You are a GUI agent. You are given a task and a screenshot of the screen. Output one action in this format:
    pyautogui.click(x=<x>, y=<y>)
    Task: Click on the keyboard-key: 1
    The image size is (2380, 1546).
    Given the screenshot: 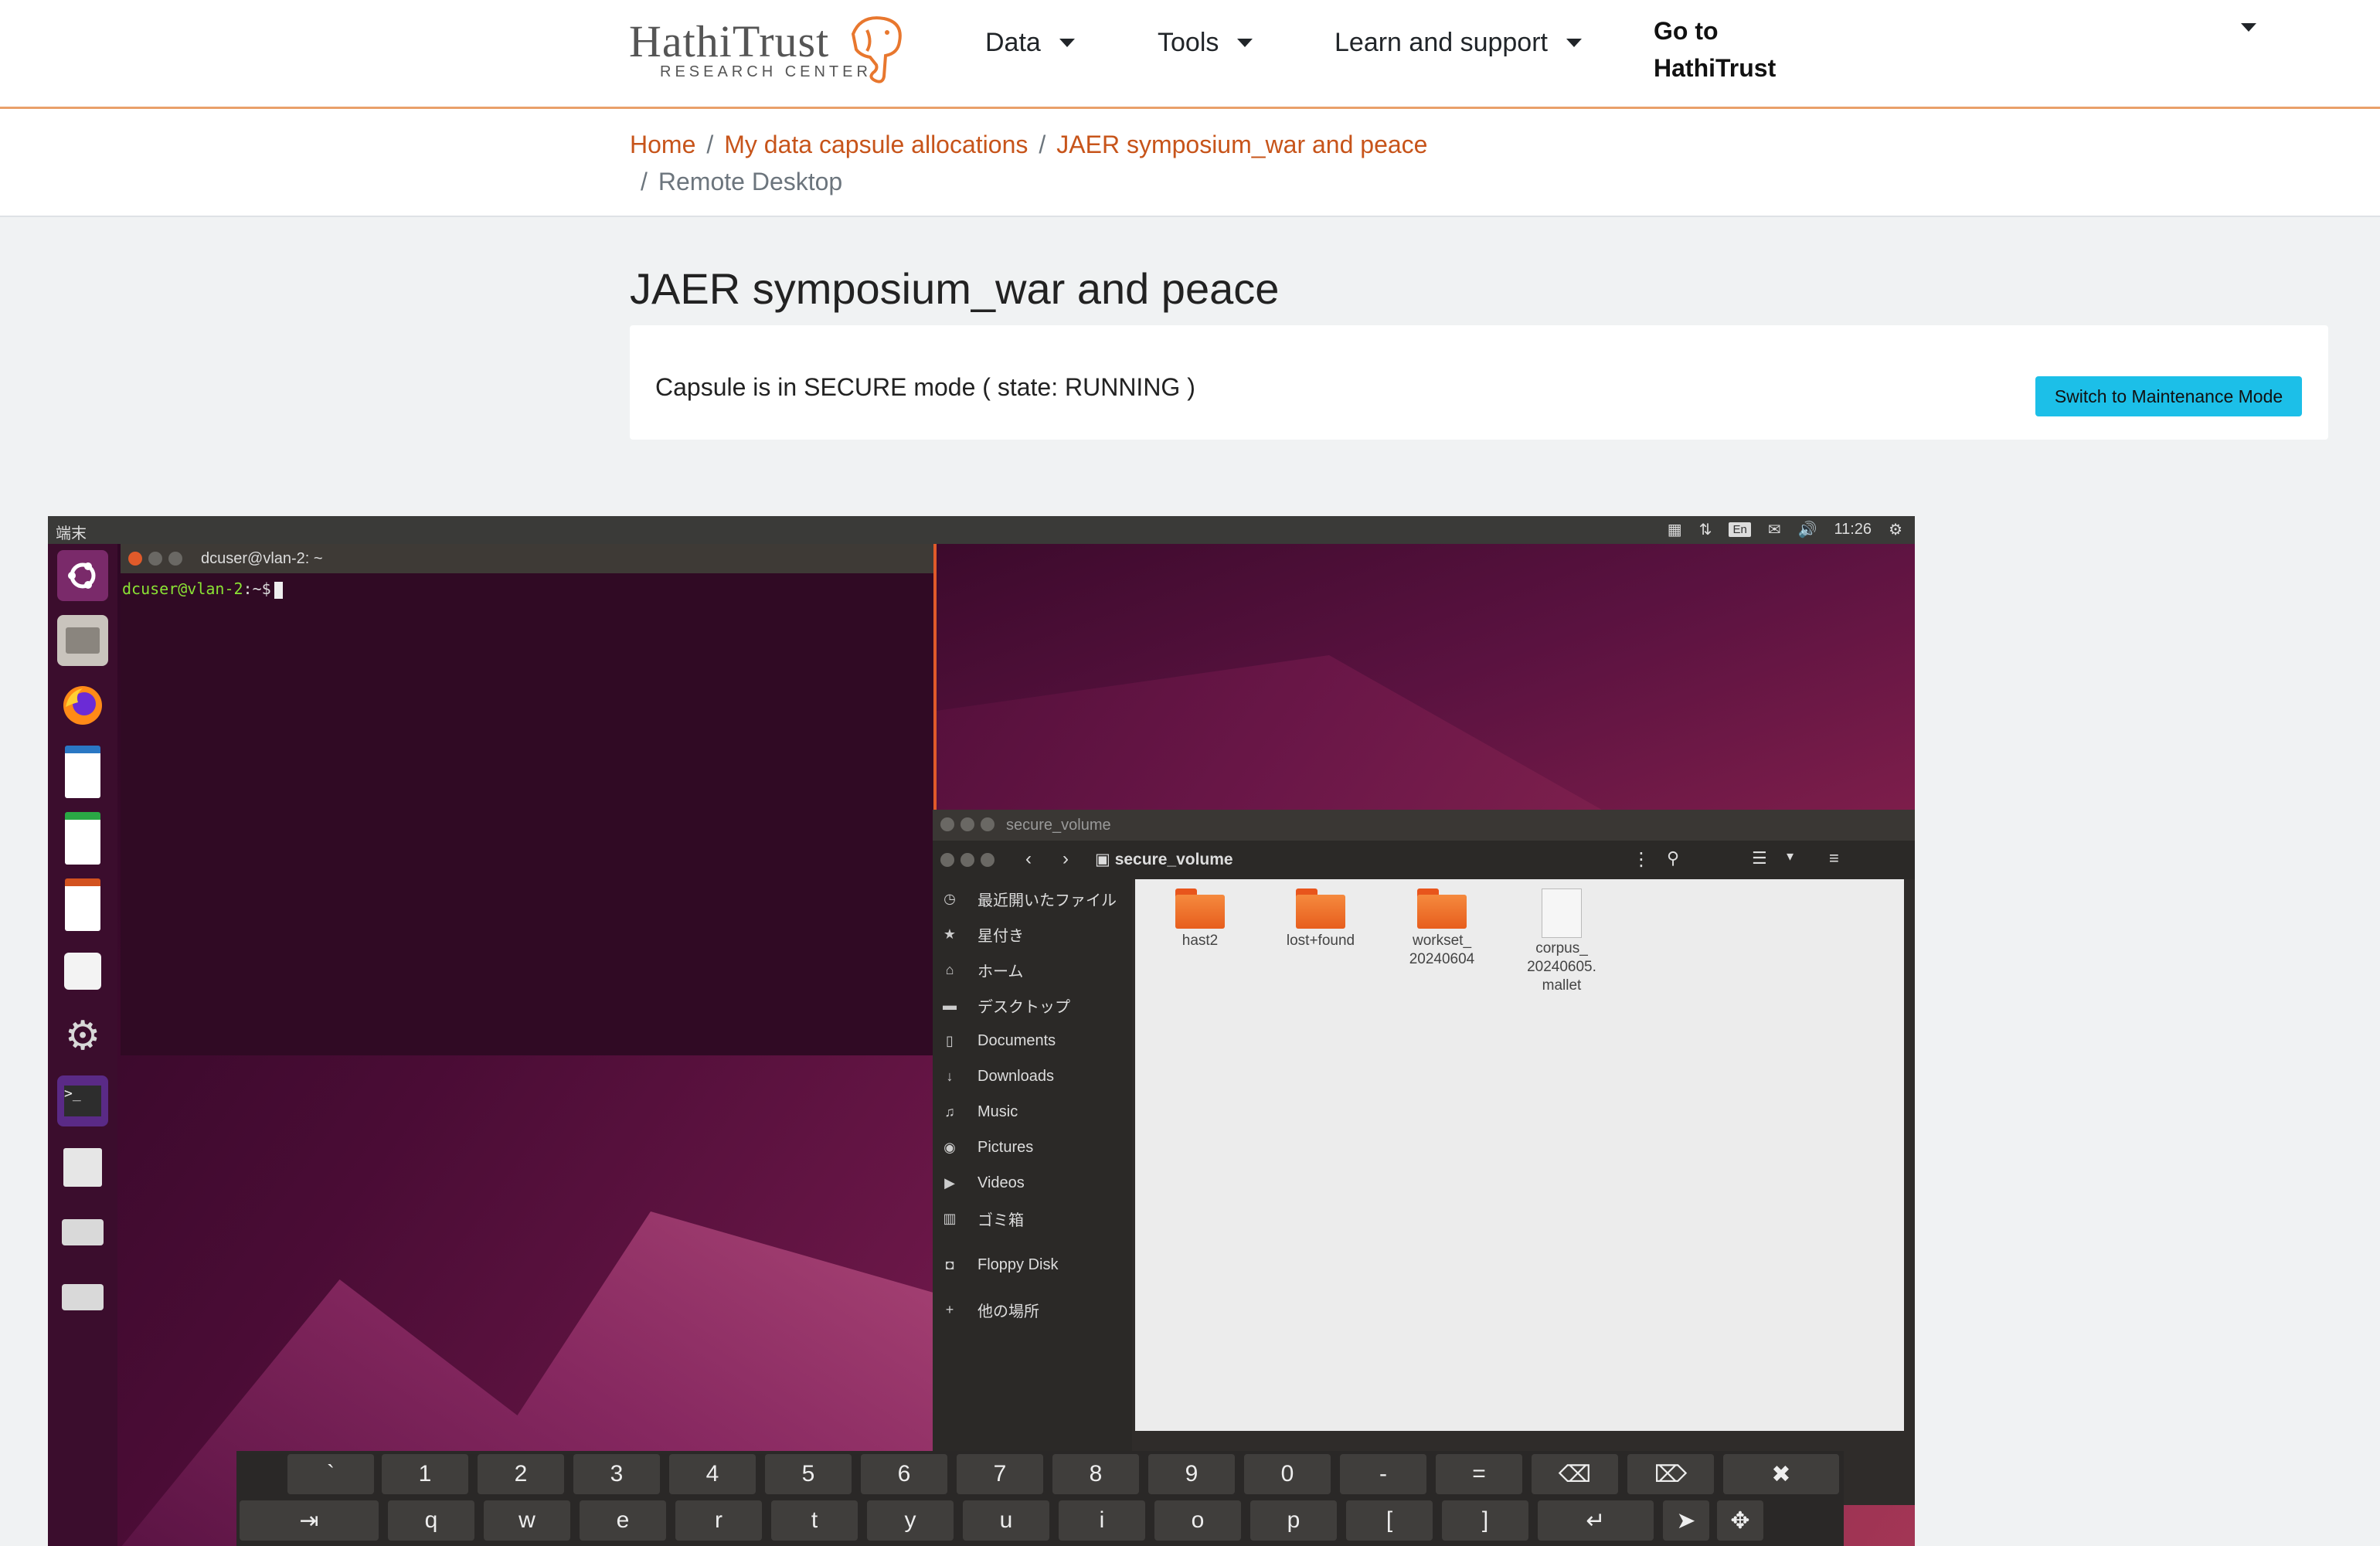 What is the action you would take?
    pyautogui.click(x=425, y=1474)
    